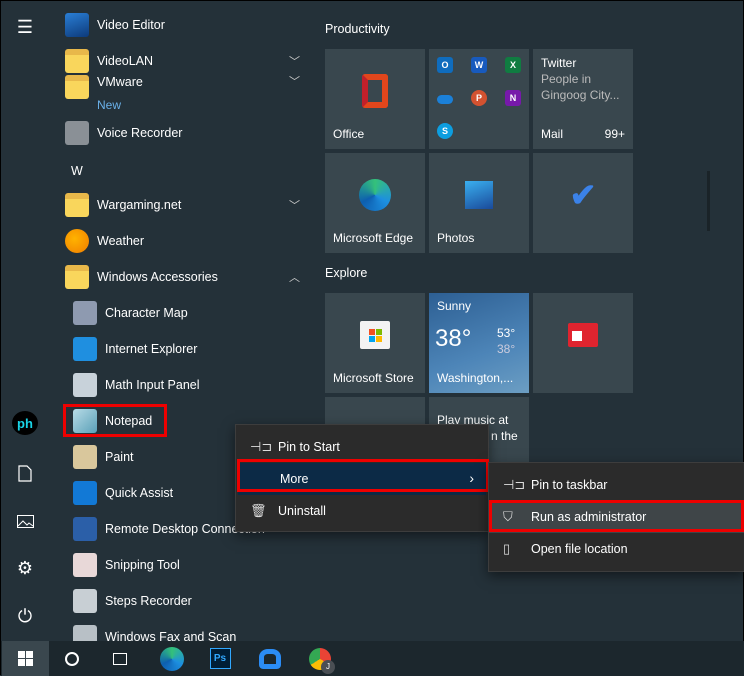 The height and width of the screenshot is (676, 744). I want to click on task-view-icon, so click(120, 658).